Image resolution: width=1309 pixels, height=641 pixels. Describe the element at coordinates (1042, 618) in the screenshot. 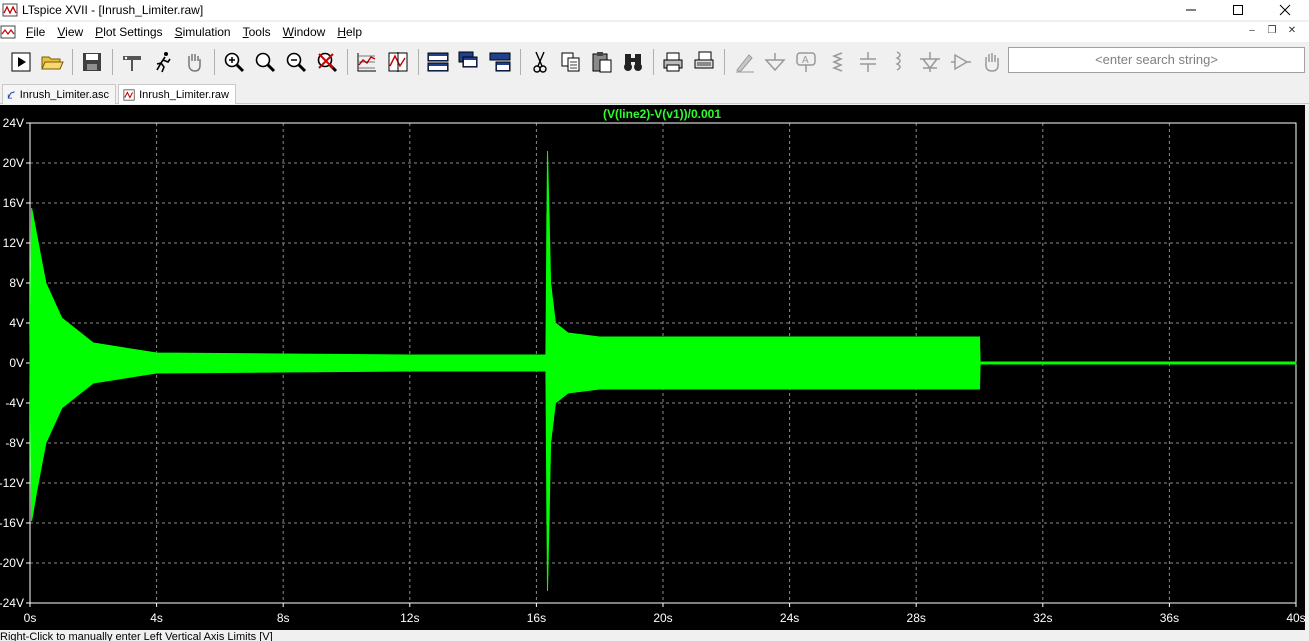

I see `x-tick-label: 32s` at that location.